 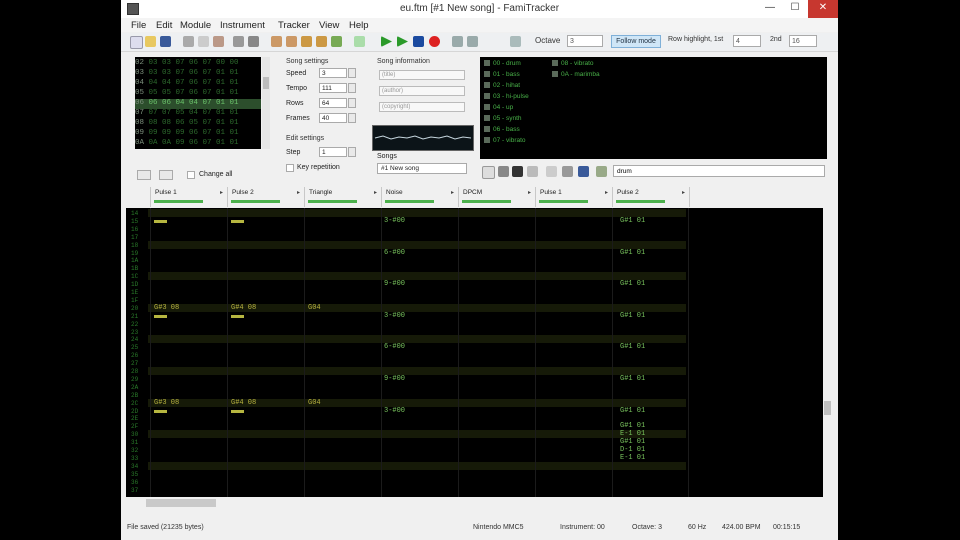 What do you see at coordinates (422, 168) in the screenshot?
I see `song-select: #1 New song` at bounding box center [422, 168].